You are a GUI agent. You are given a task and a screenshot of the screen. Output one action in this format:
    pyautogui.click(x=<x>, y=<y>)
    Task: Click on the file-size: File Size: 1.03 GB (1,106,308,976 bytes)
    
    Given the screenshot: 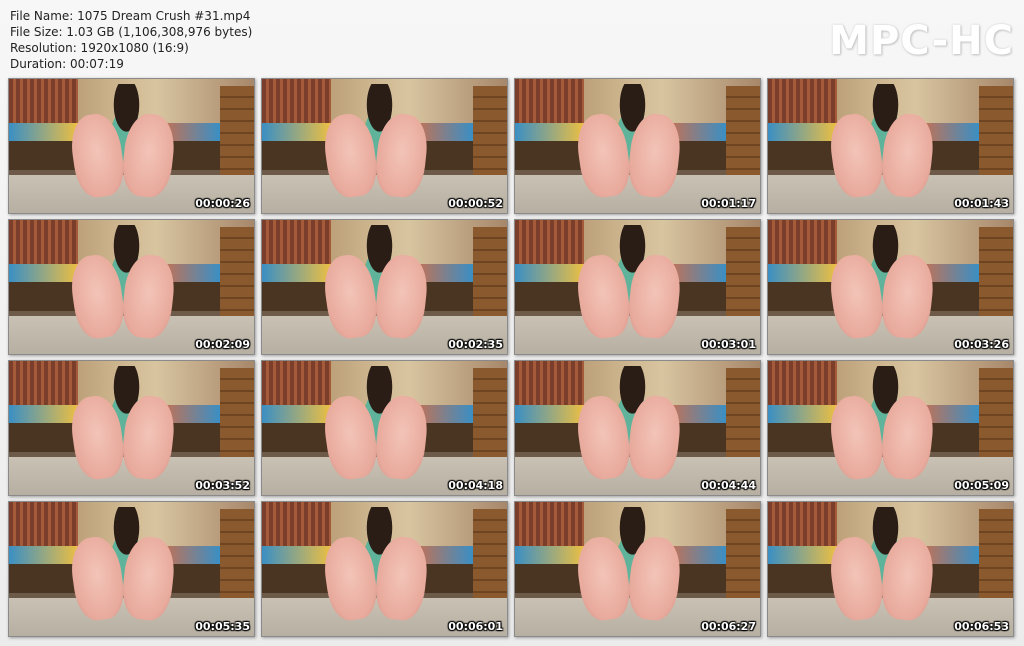 What is the action you would take?
    pyautogui.click(x=131, y=32)
    